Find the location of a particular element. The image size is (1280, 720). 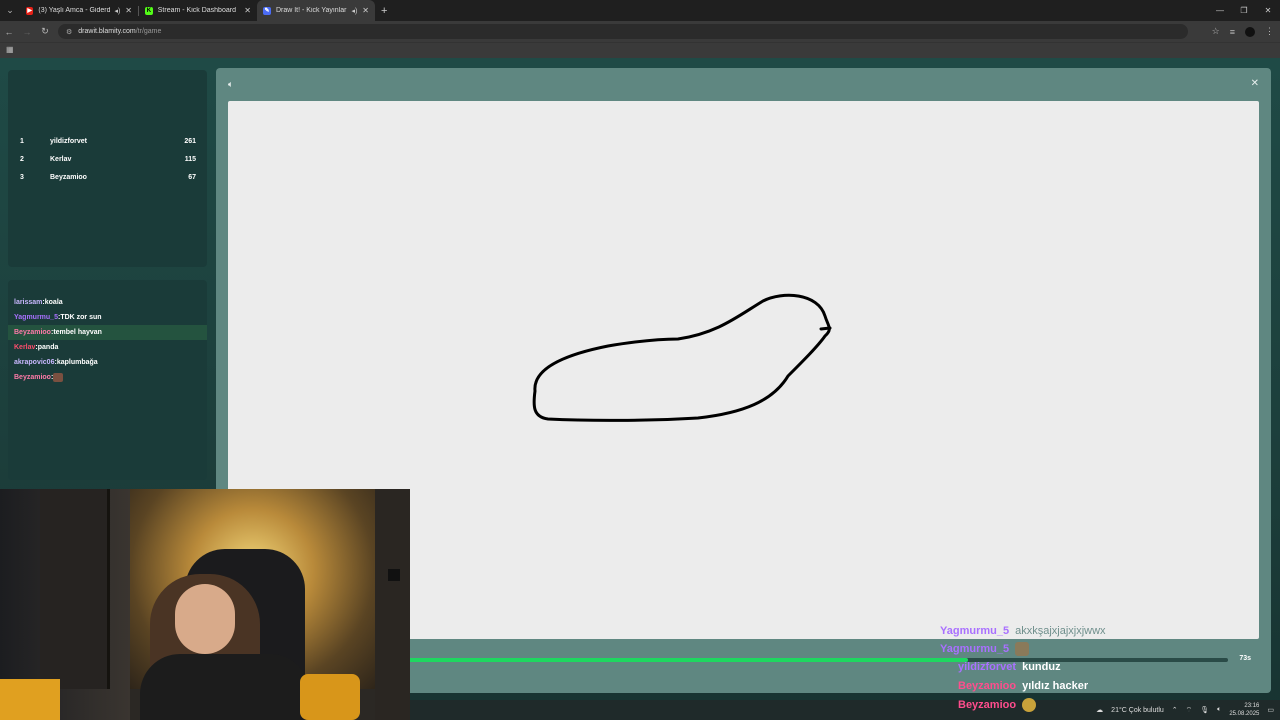

site-info-icon: ⚙ is located at coordinates (69, 32).